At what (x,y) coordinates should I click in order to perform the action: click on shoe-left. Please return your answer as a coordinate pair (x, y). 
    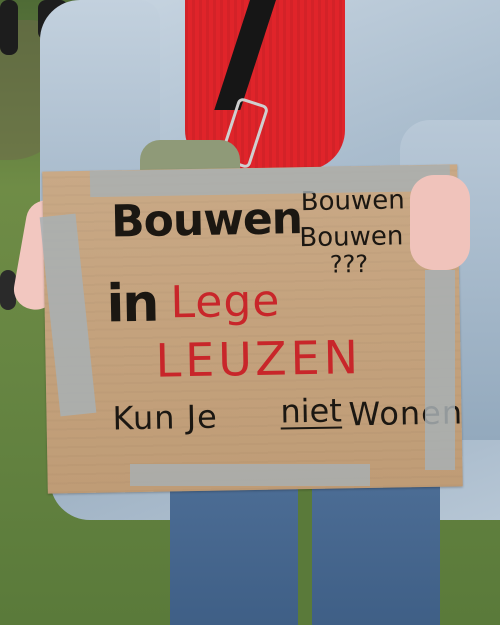
    Looking at the image, I should click on (9, 27).